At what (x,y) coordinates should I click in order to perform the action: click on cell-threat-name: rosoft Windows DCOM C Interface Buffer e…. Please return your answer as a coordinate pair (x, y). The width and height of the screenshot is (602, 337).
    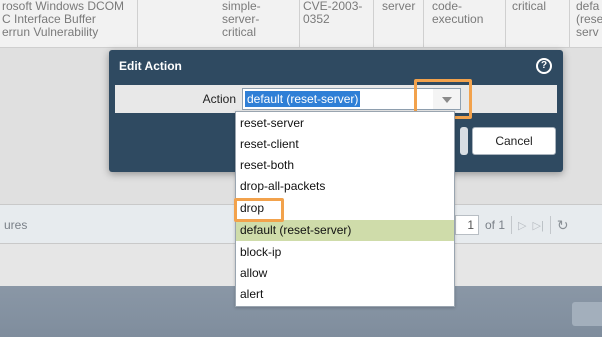
    Looking at the image, I should click on (69, 24).